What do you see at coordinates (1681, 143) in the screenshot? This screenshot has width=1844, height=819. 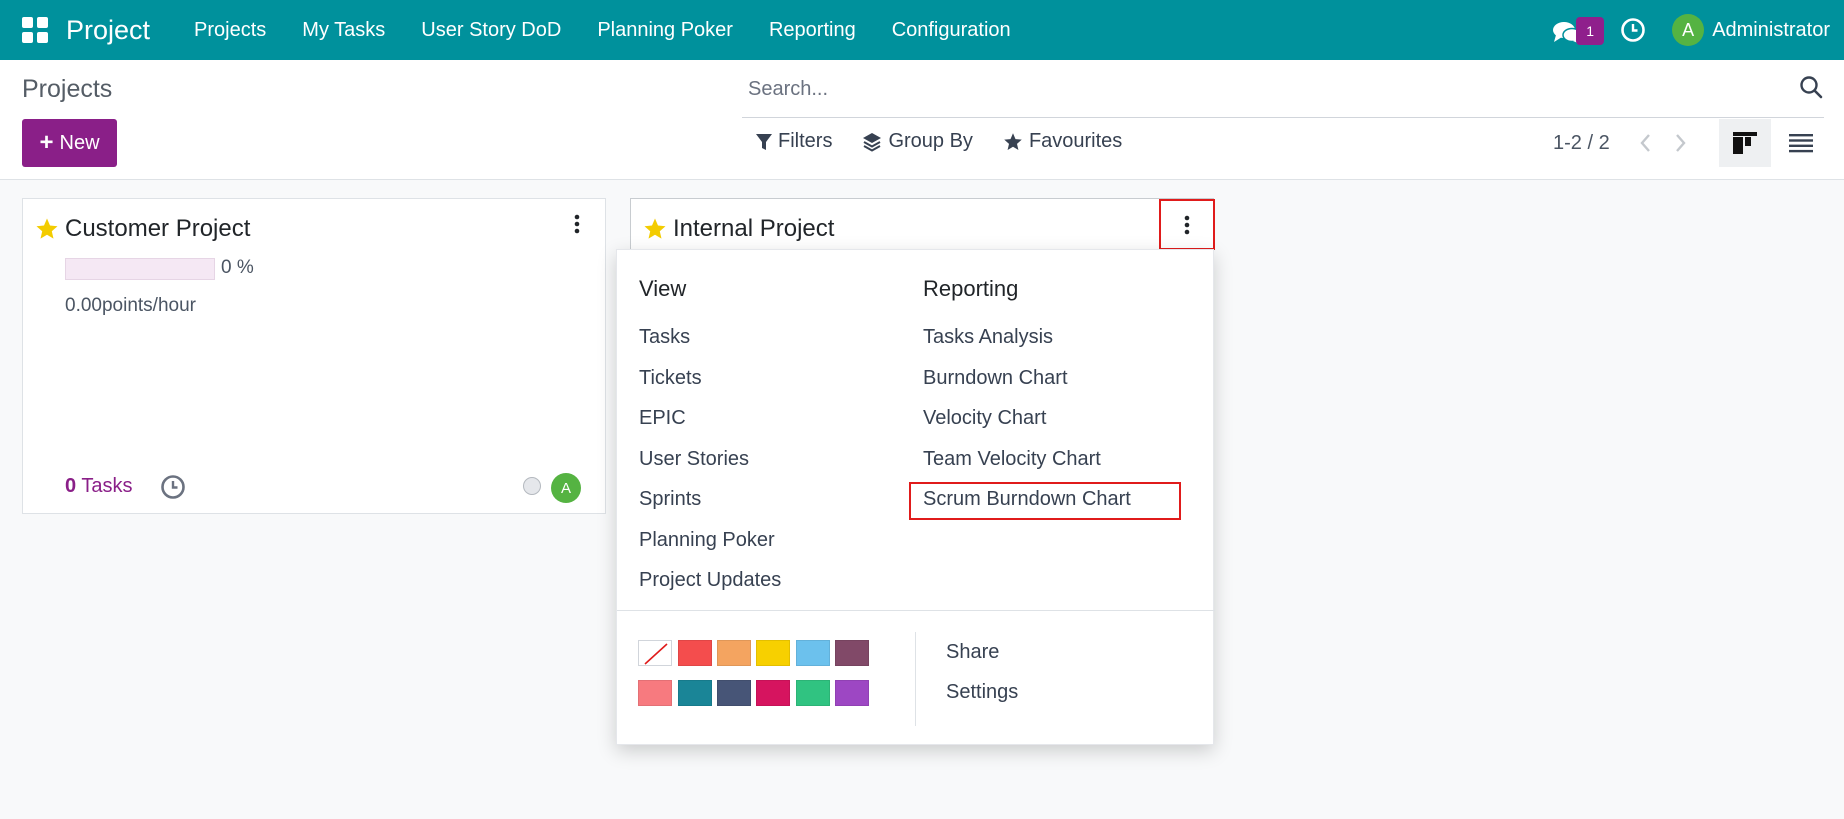 I see `pager-next-icon` at bounding box center [1681, 143].